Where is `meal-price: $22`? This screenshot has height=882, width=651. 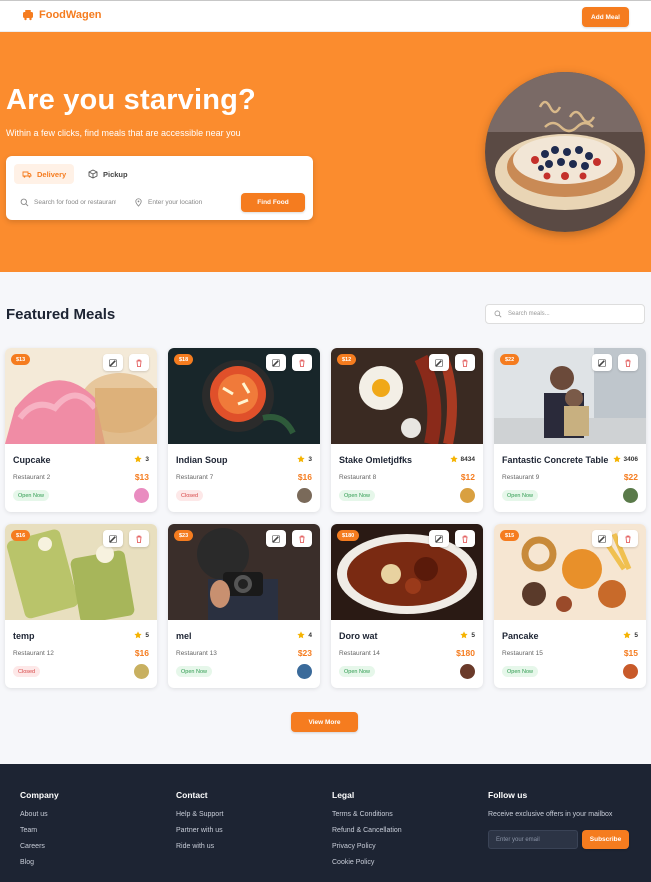 meal-price: $22 is located at coordinates (630, 477).